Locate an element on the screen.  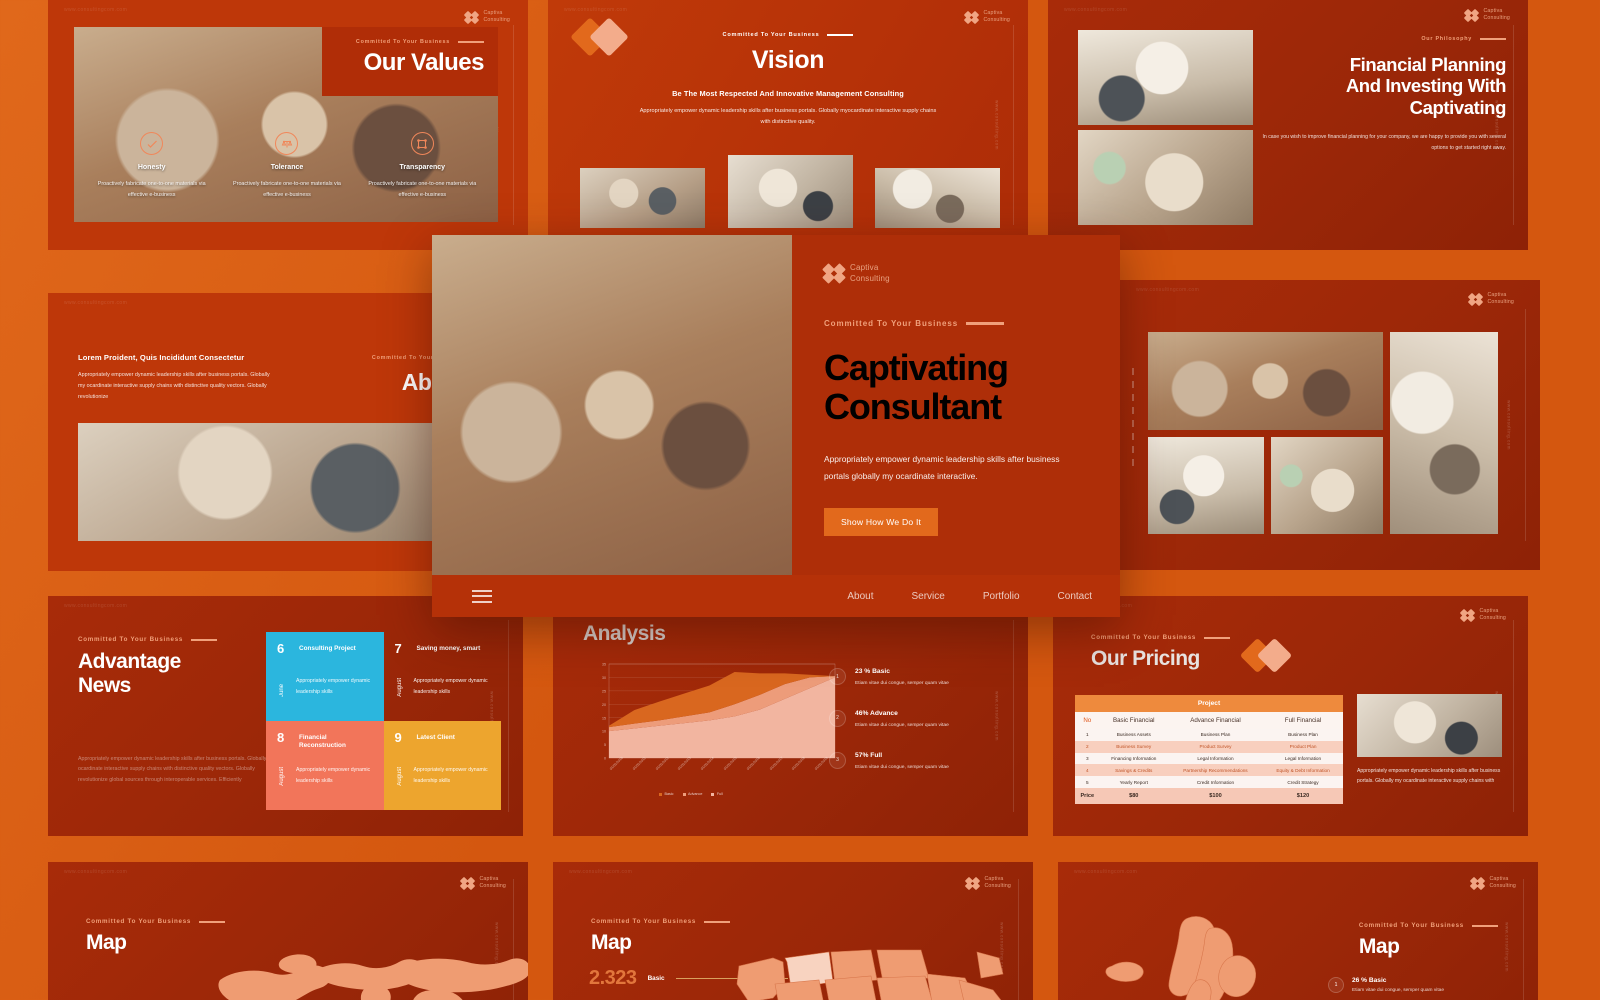
map-stat-label: Basic is located at coordinates (656, 978).